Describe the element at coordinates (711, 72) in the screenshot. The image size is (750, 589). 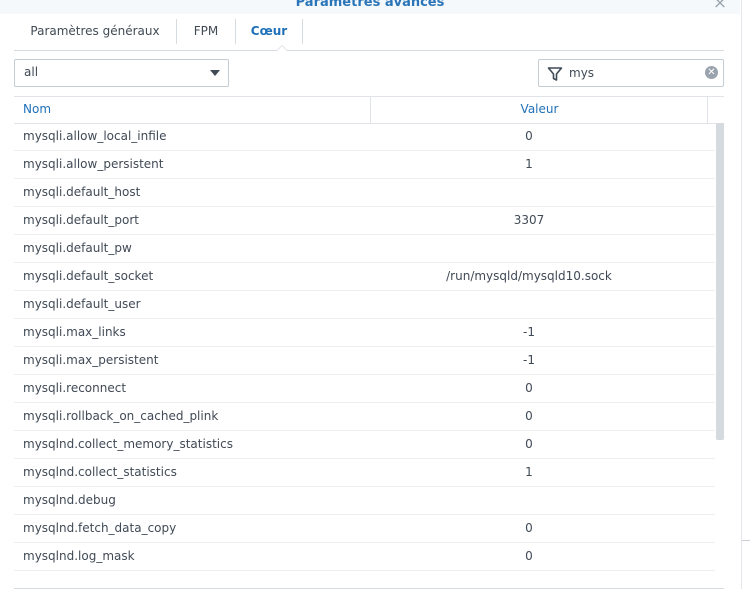
I see `clear-search-icon: ✕` at that location.